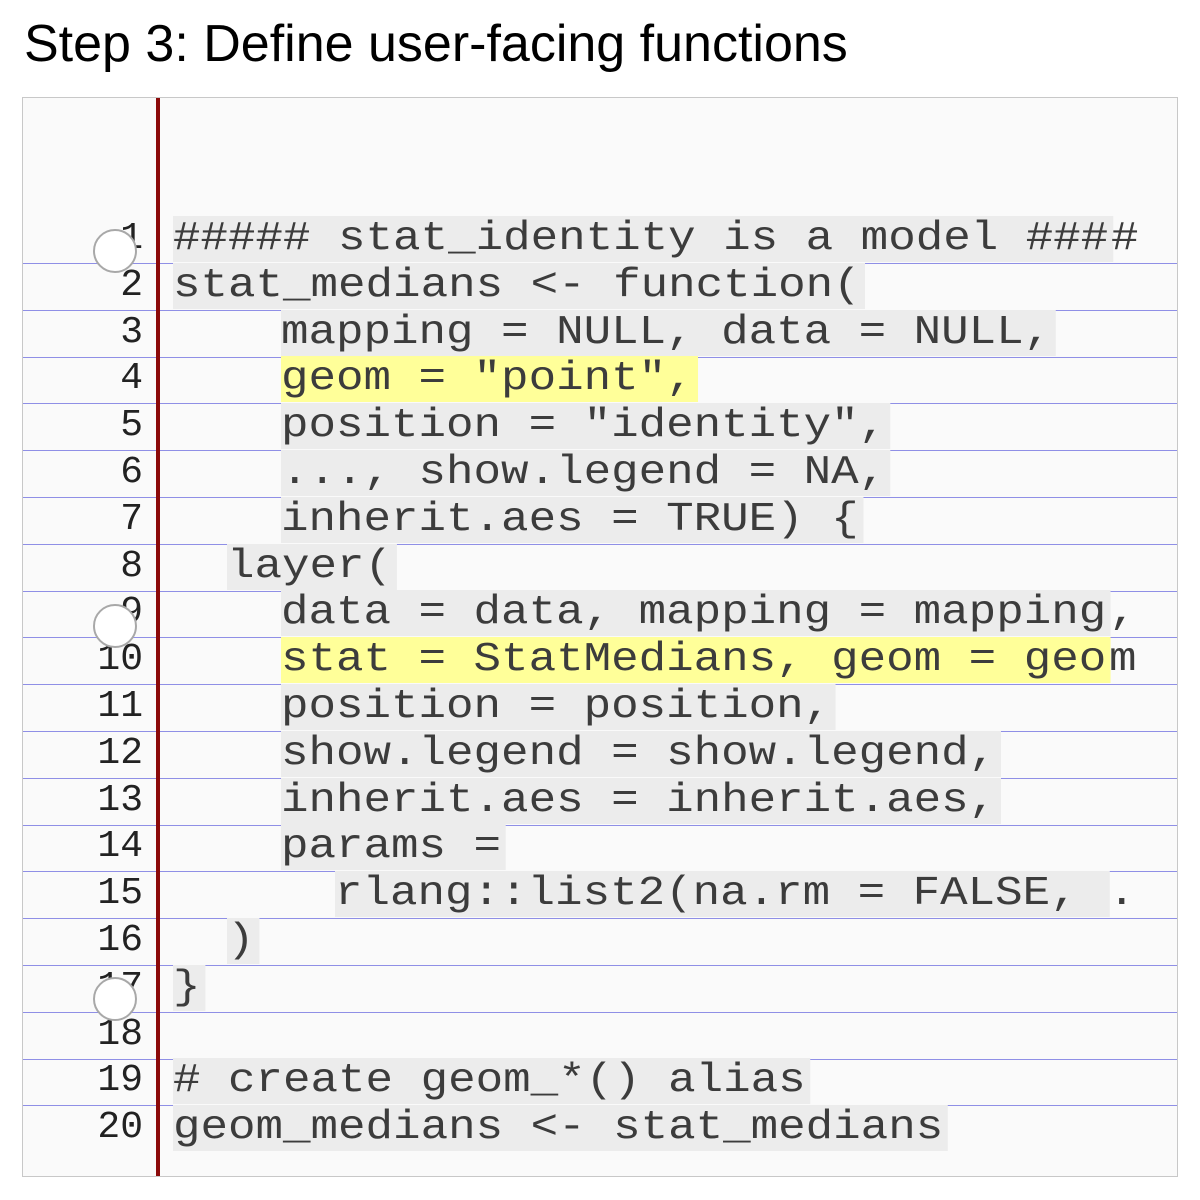  Describe the element at coordinates (492, 1081) in the screenshot. I see `code-text: # create geom_*() alias` at that location.